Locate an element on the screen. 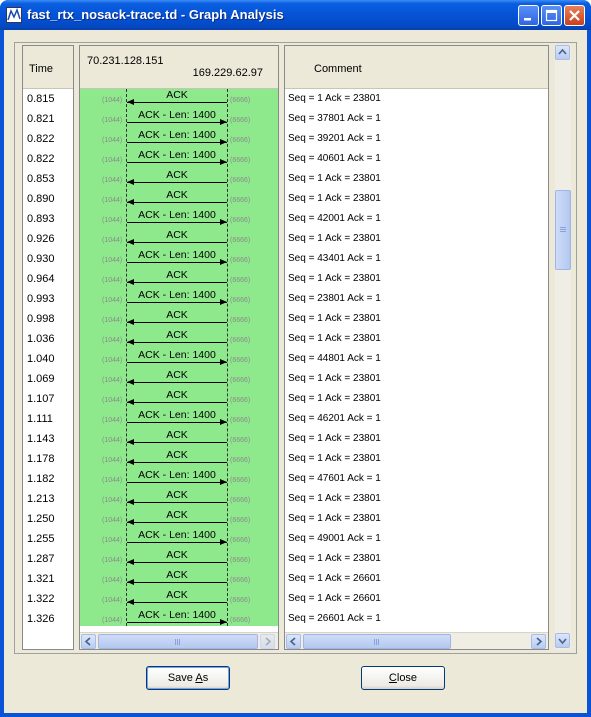 Image resolution: width=591 pixels, height=717 pixels. time-cell: 0.853 is located at coordinates (48, 179).